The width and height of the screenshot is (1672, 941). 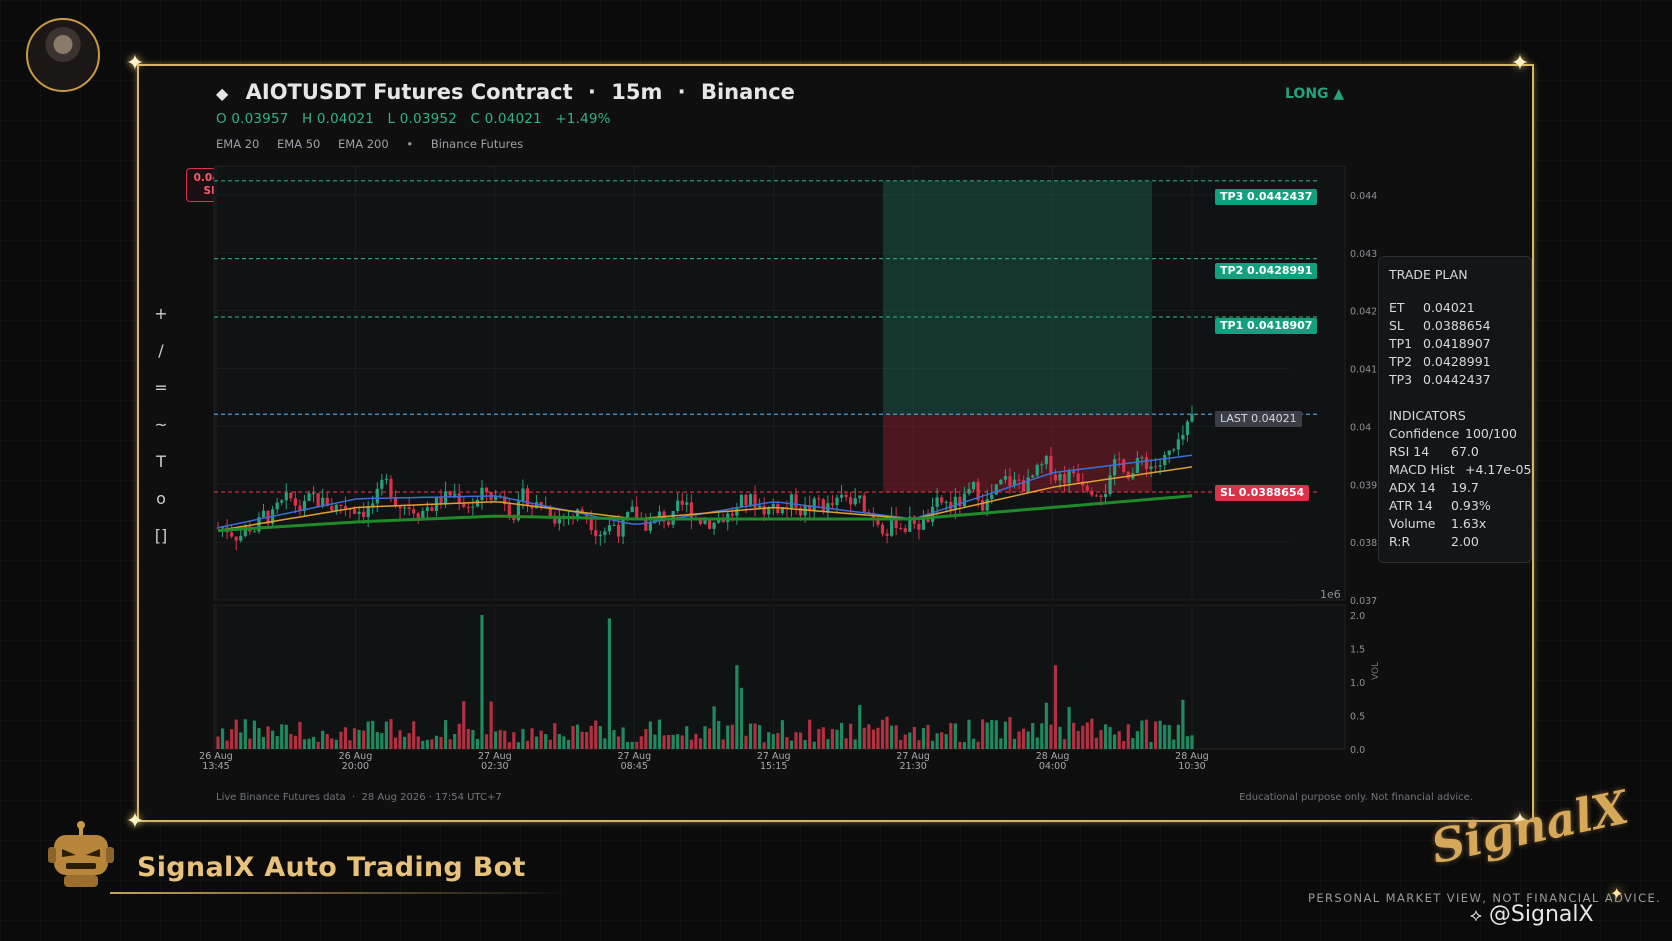 I want to click on indicator-value: 19.7, so click(x=1465, y=487).